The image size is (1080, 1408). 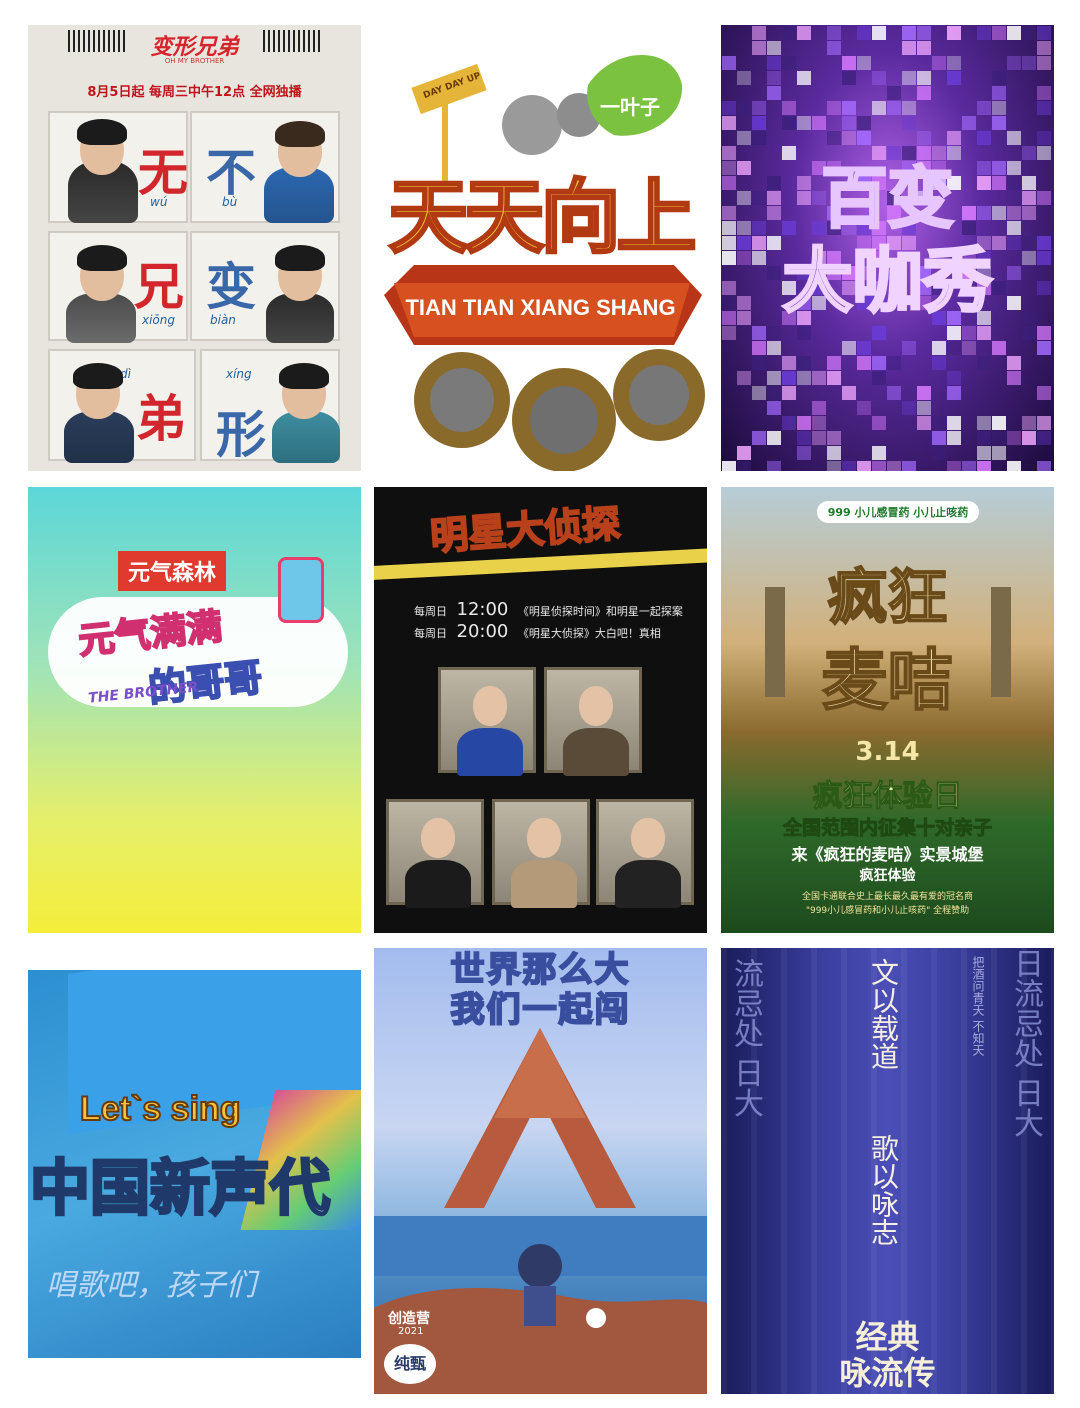 I want to click on title-line-1: 疯狂, so click(x=888, y=598).